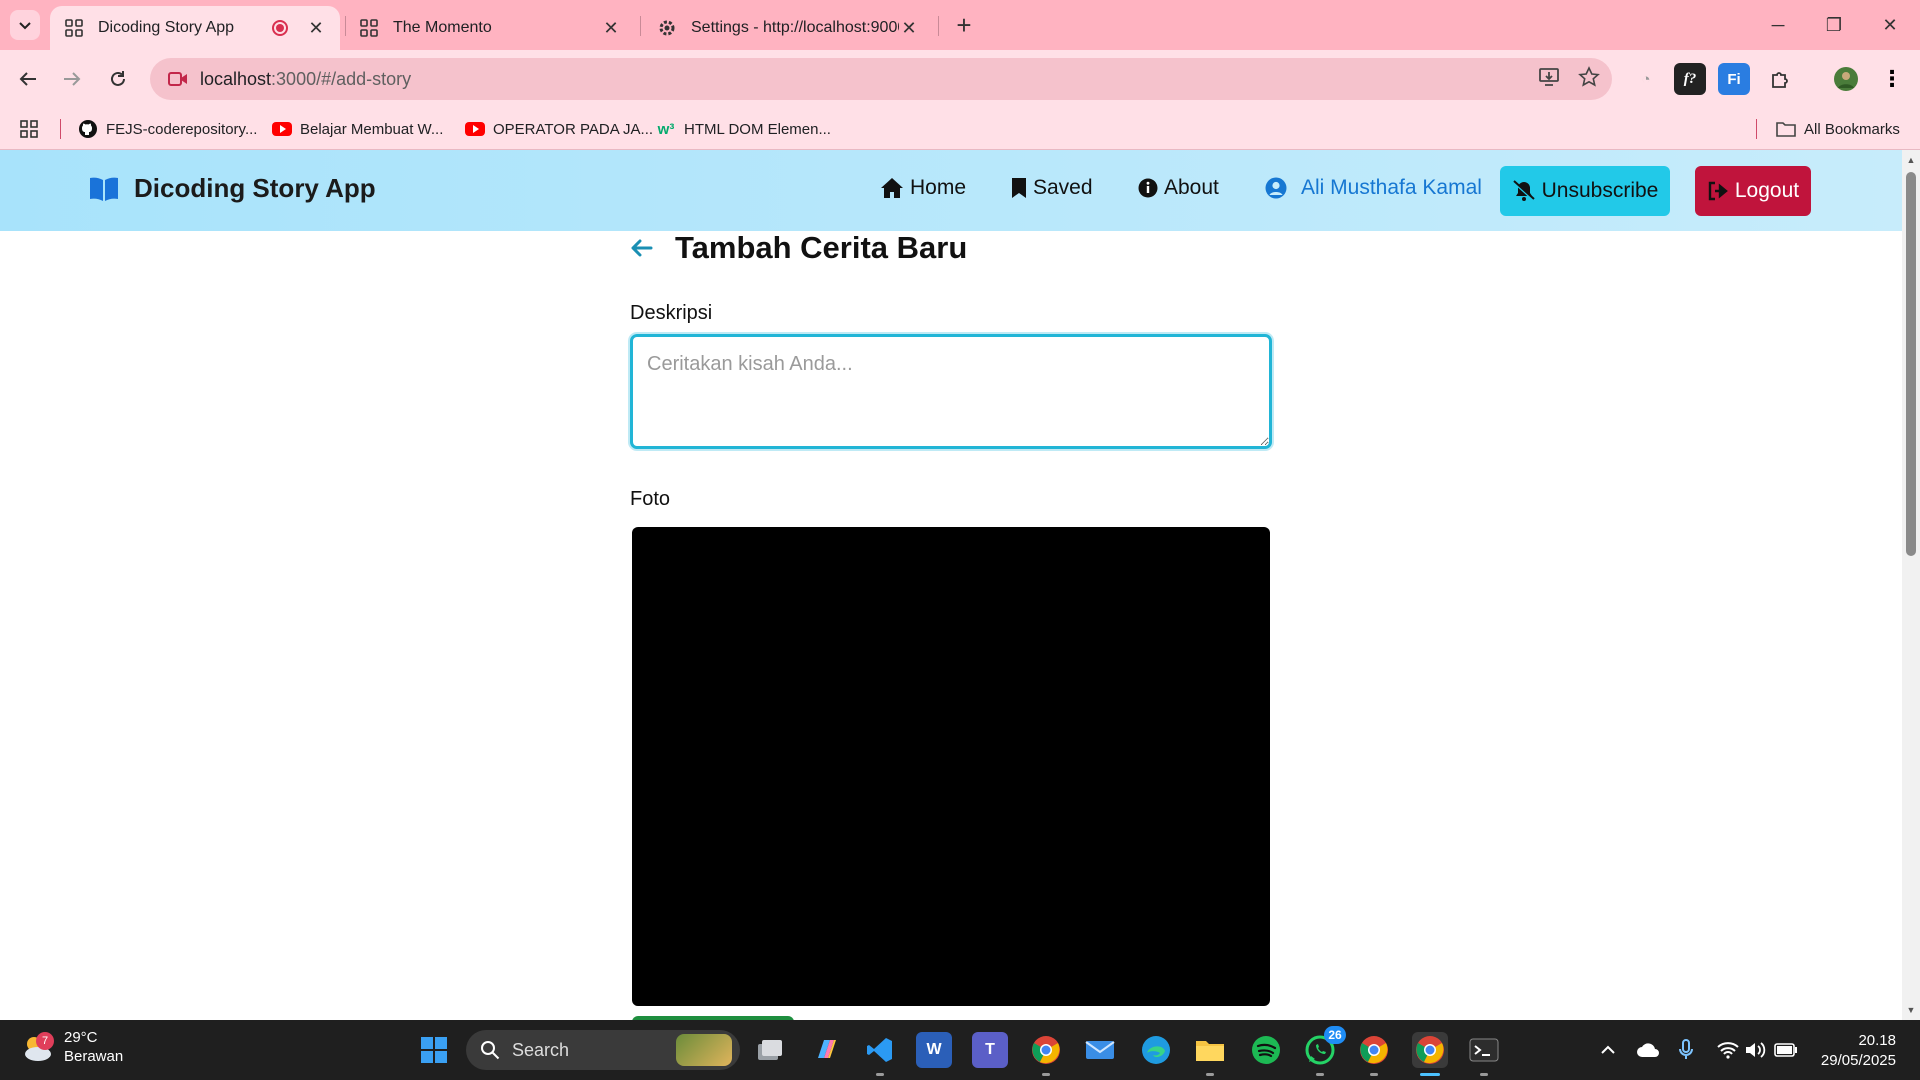  What do you see at coordinates (490, 1050) in the screenshot?
I see `search-icon` at bounding box center [490, 1050].